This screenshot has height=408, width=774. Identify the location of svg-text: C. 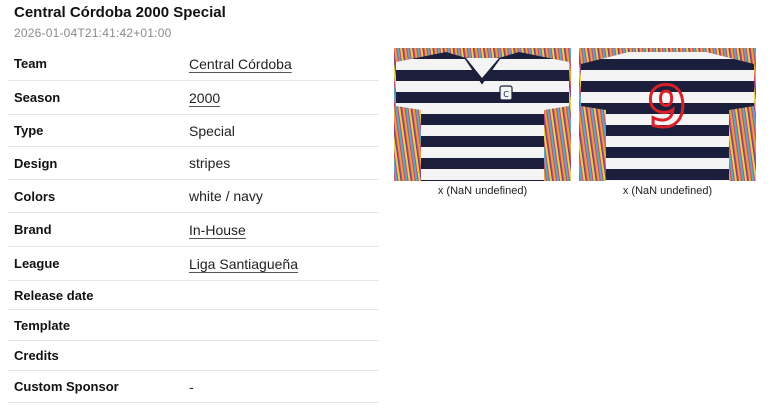
(506, 94).